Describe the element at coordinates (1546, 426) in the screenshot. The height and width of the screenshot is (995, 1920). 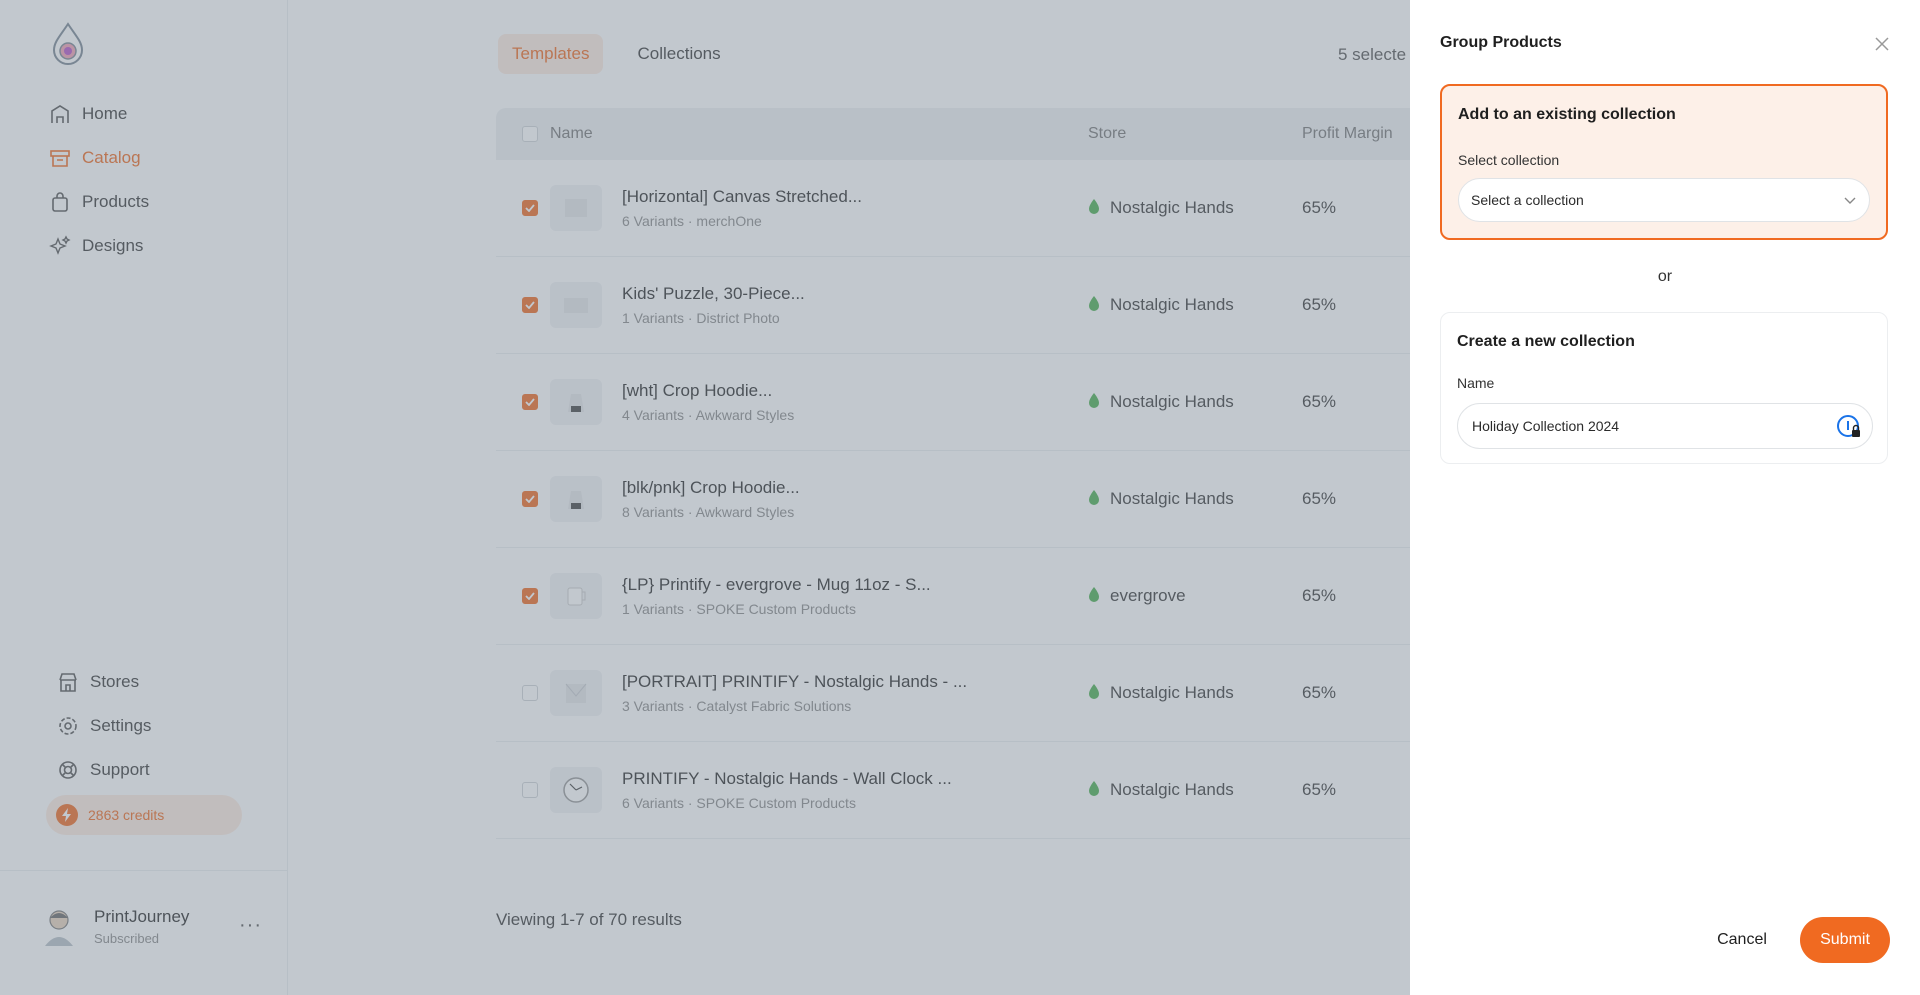
I see `collection-name-value: Holiday Collection 2024` at that location.